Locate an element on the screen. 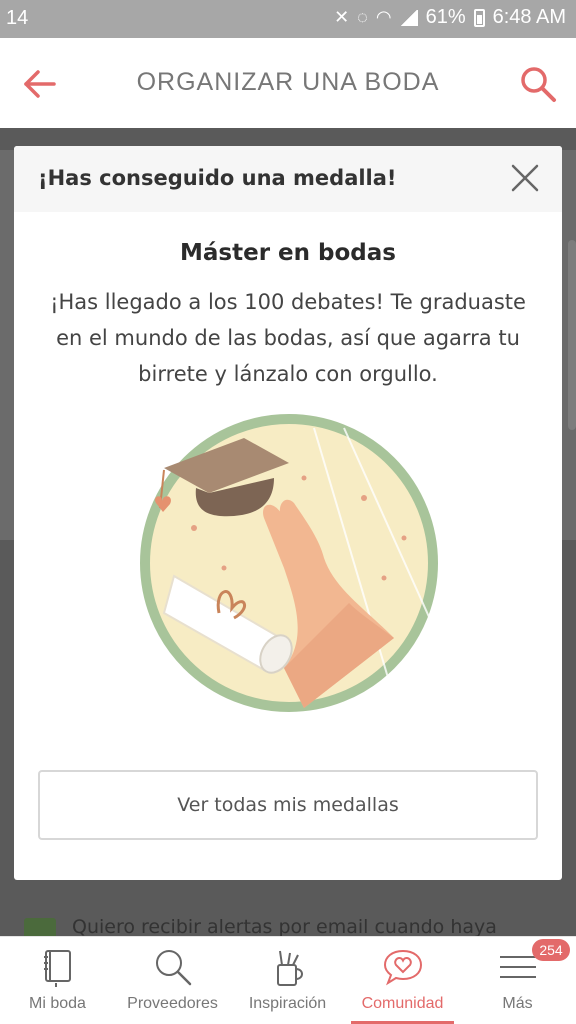  nav-item-mi-boda: Mi boda is located at coordinates (57, 980).